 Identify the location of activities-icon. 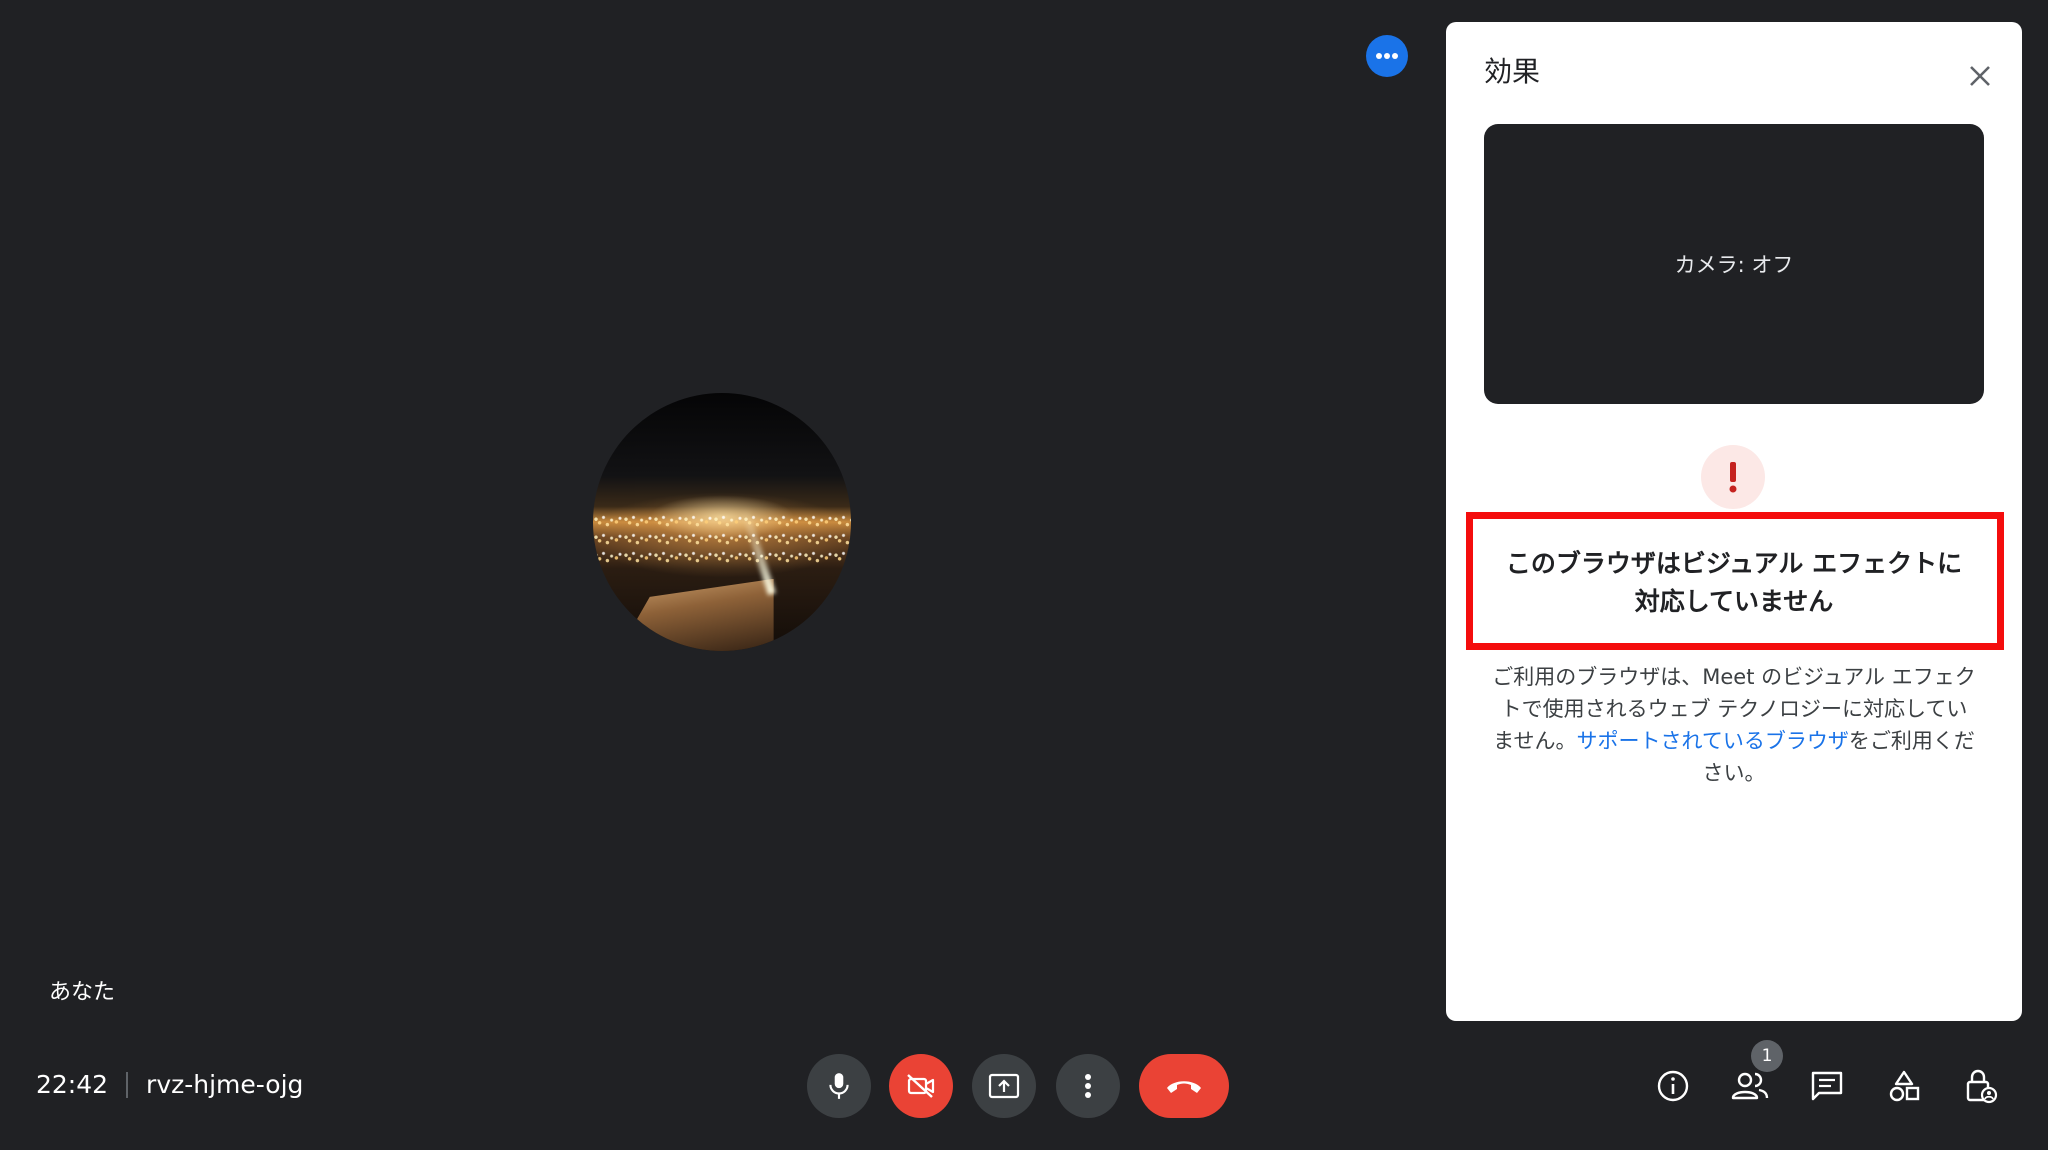
(1904, 1086).